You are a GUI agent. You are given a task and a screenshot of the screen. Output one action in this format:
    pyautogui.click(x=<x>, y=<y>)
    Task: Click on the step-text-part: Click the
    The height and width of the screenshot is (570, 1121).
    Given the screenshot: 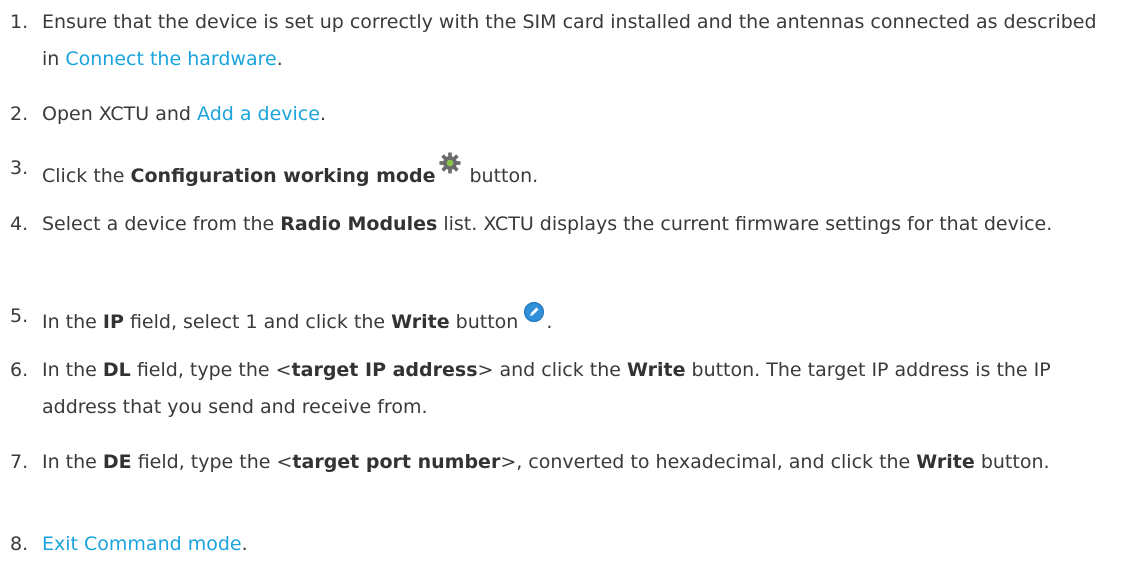 What is the action you would take?
    pyautogui.click(x=86, y=176)
    